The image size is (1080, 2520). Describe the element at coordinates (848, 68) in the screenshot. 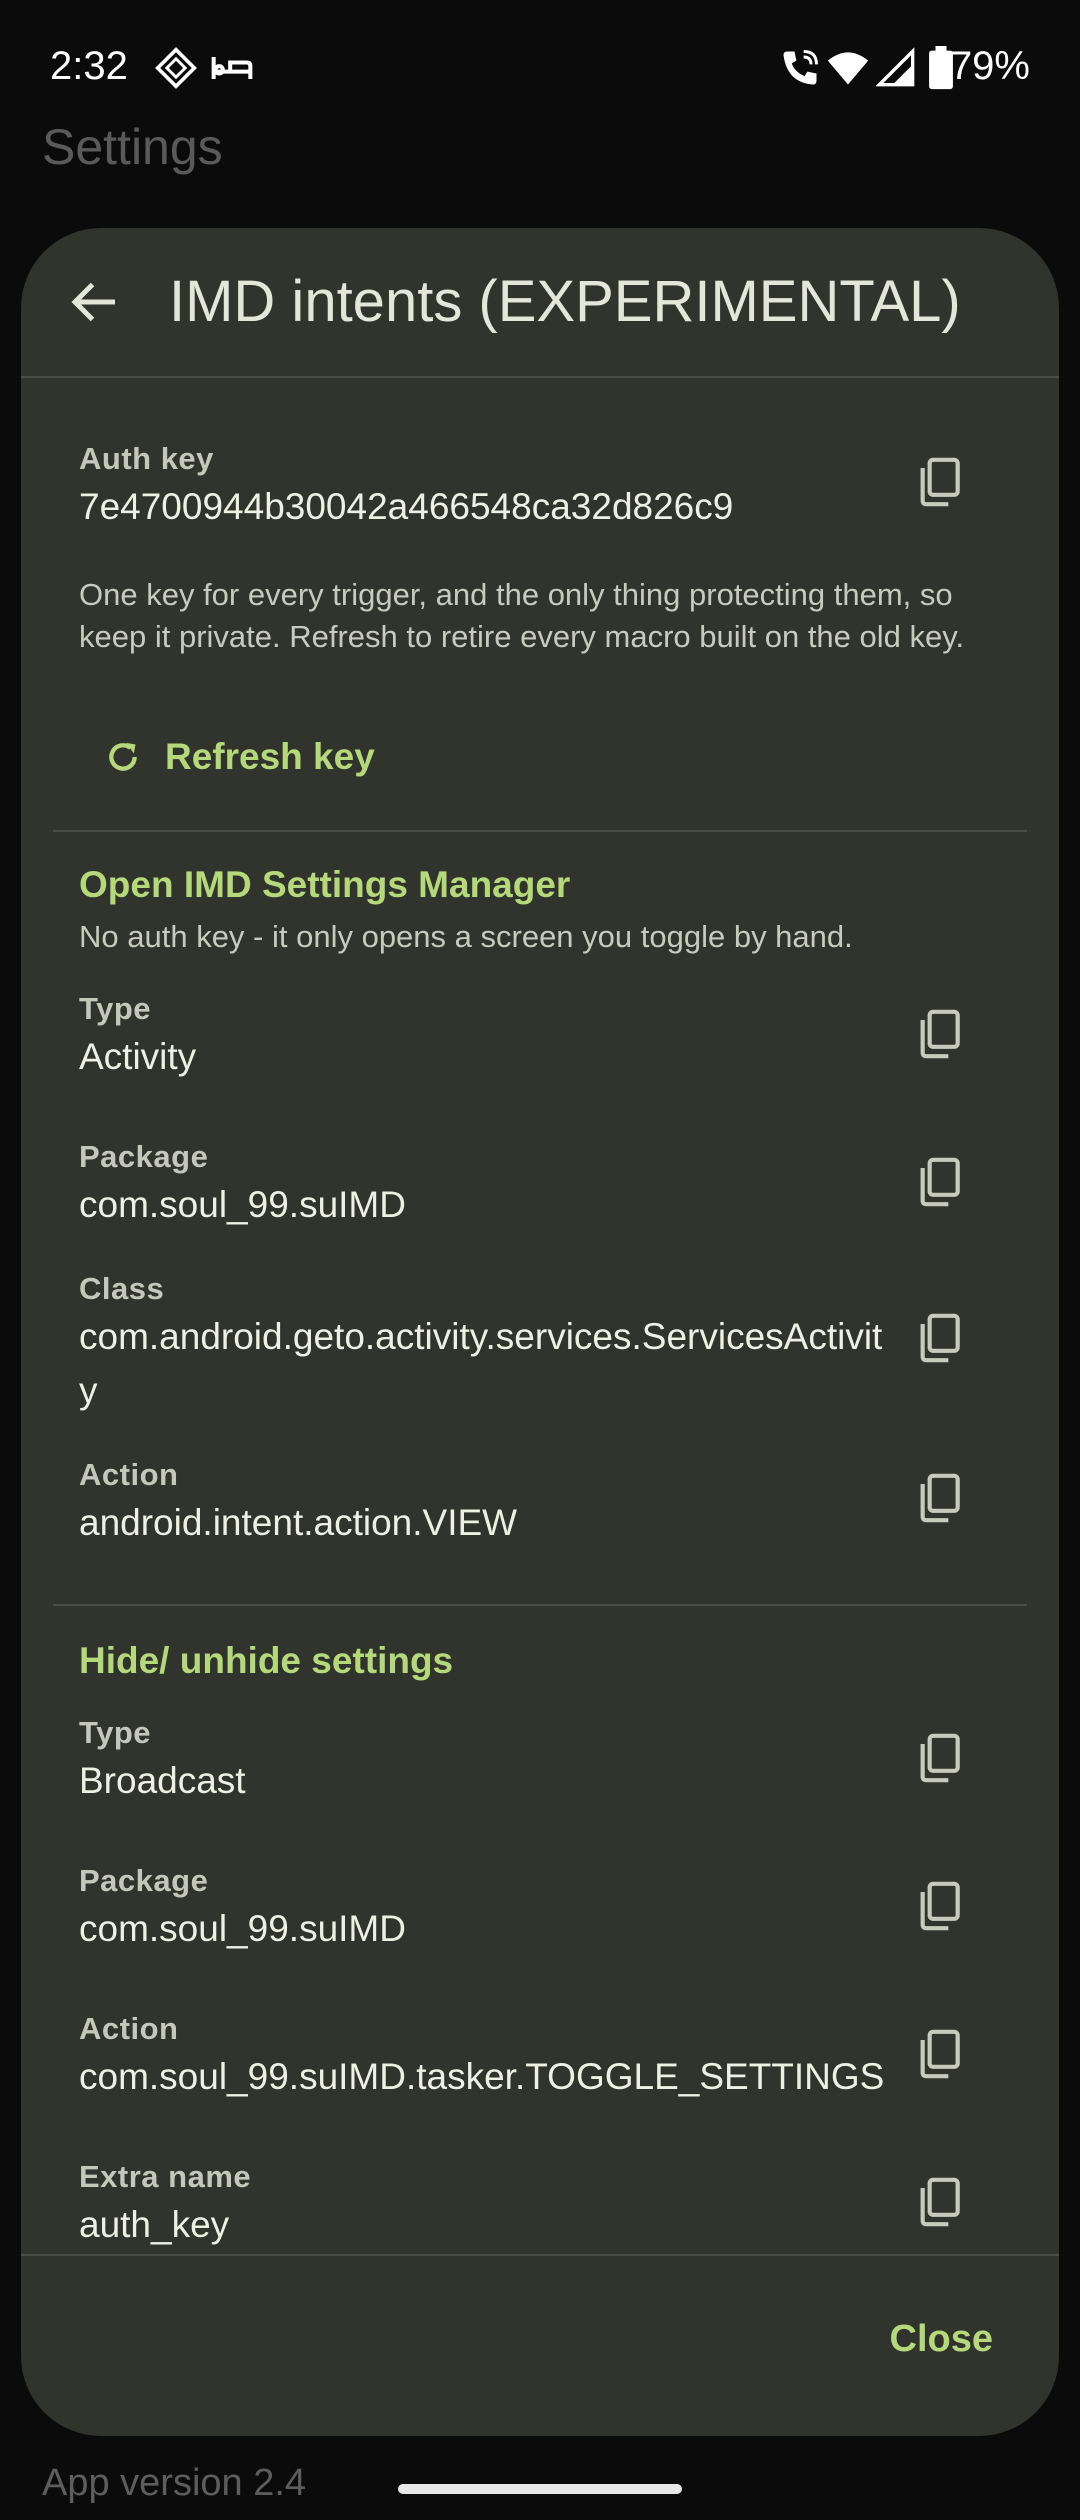

I see `wifi-icon` at that location.